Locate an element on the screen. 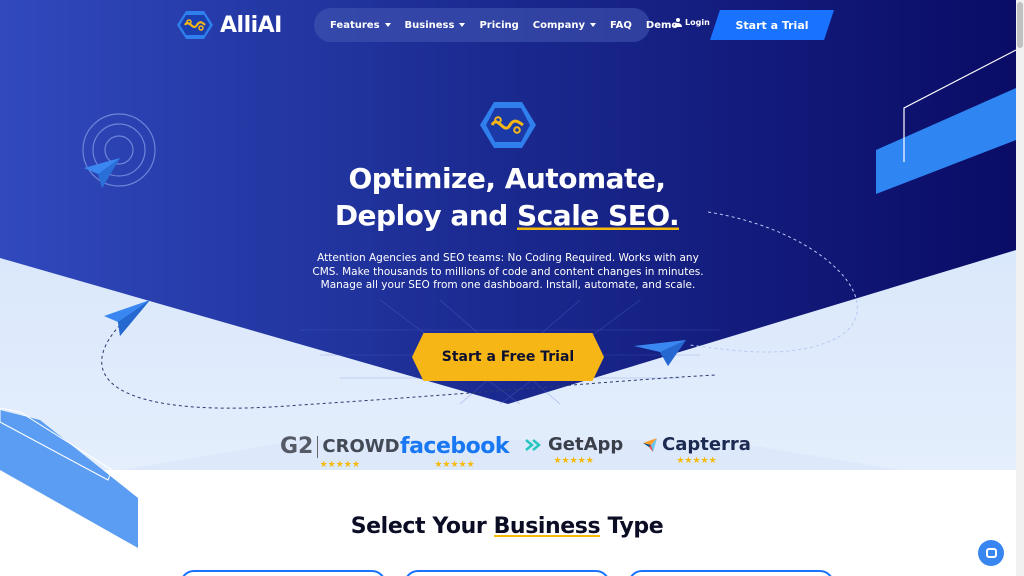 The height and width of the screenshot is (576, 1024). start-free-trial-button: Start a Free Trial is located at coordinates (508, 357).